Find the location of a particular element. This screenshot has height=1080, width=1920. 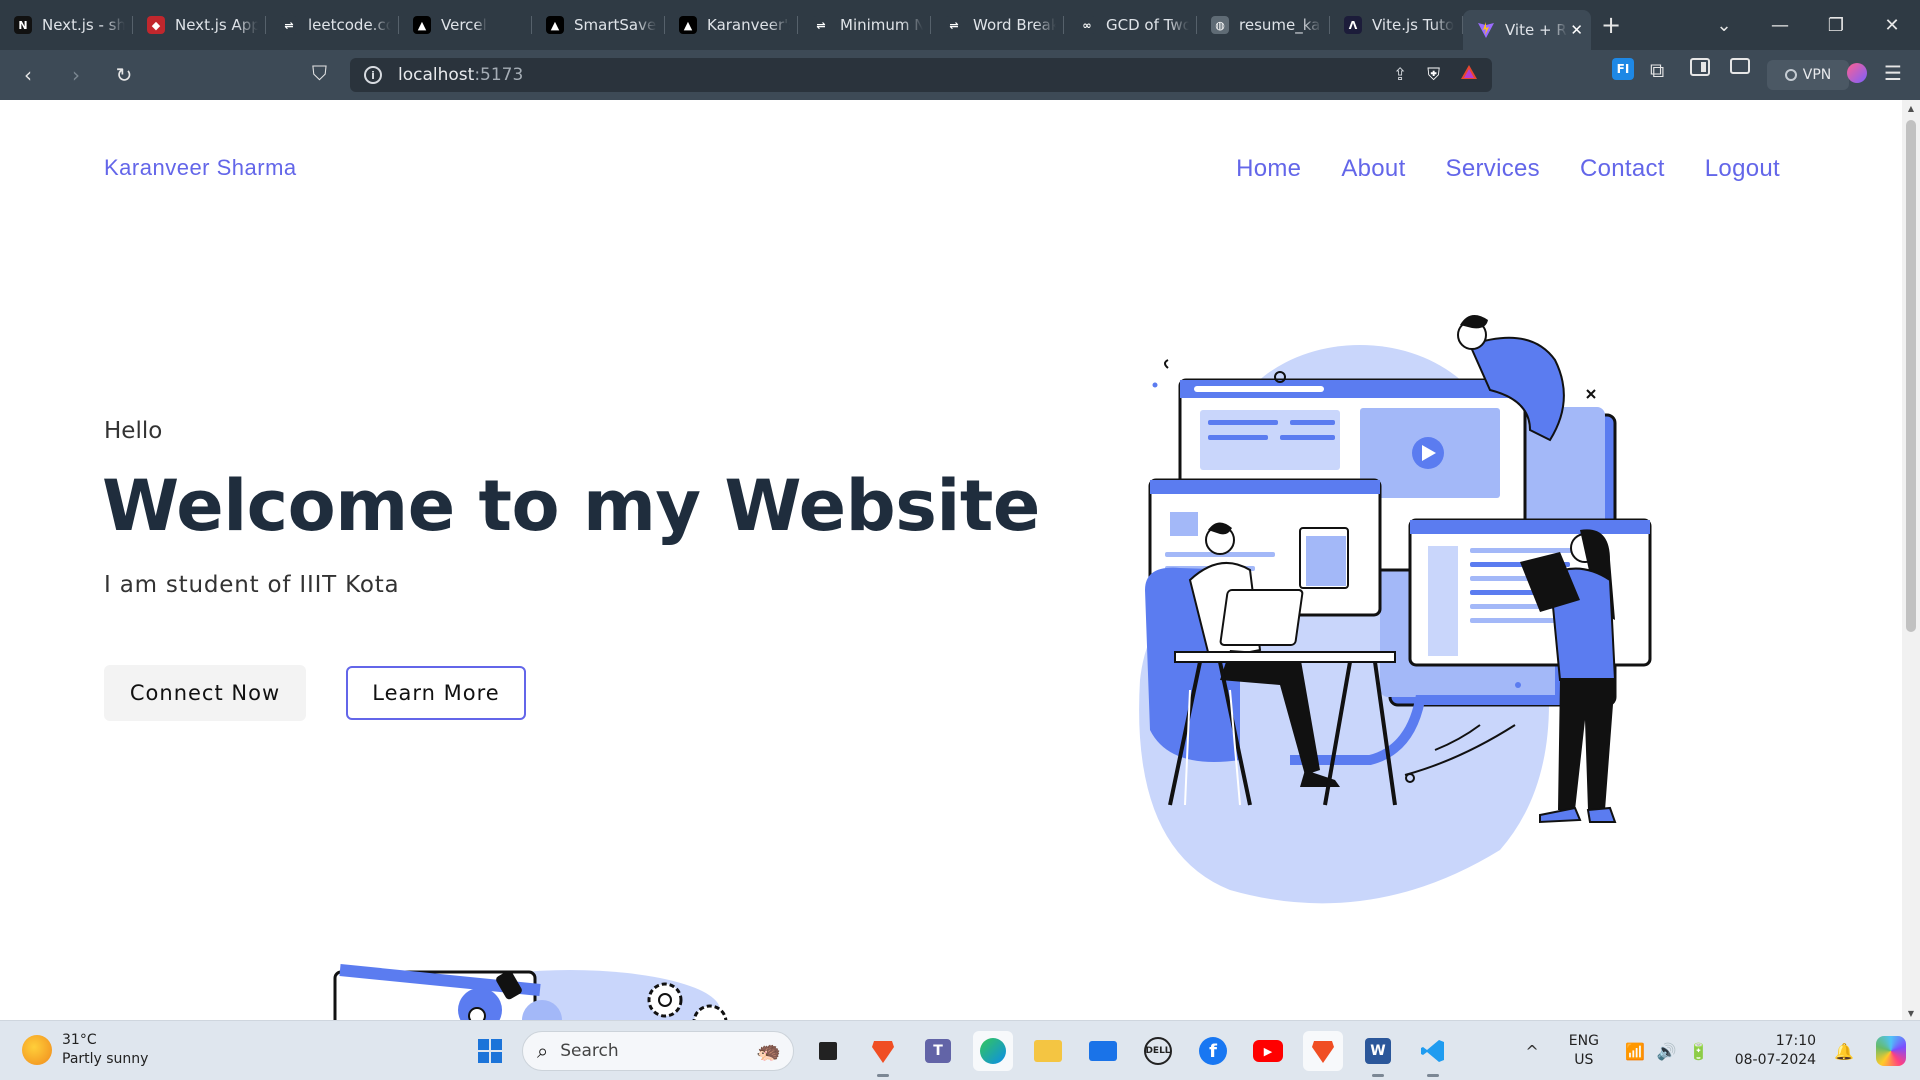

browser-tab: N Next.js - sh is located at coordinates (66, 25).